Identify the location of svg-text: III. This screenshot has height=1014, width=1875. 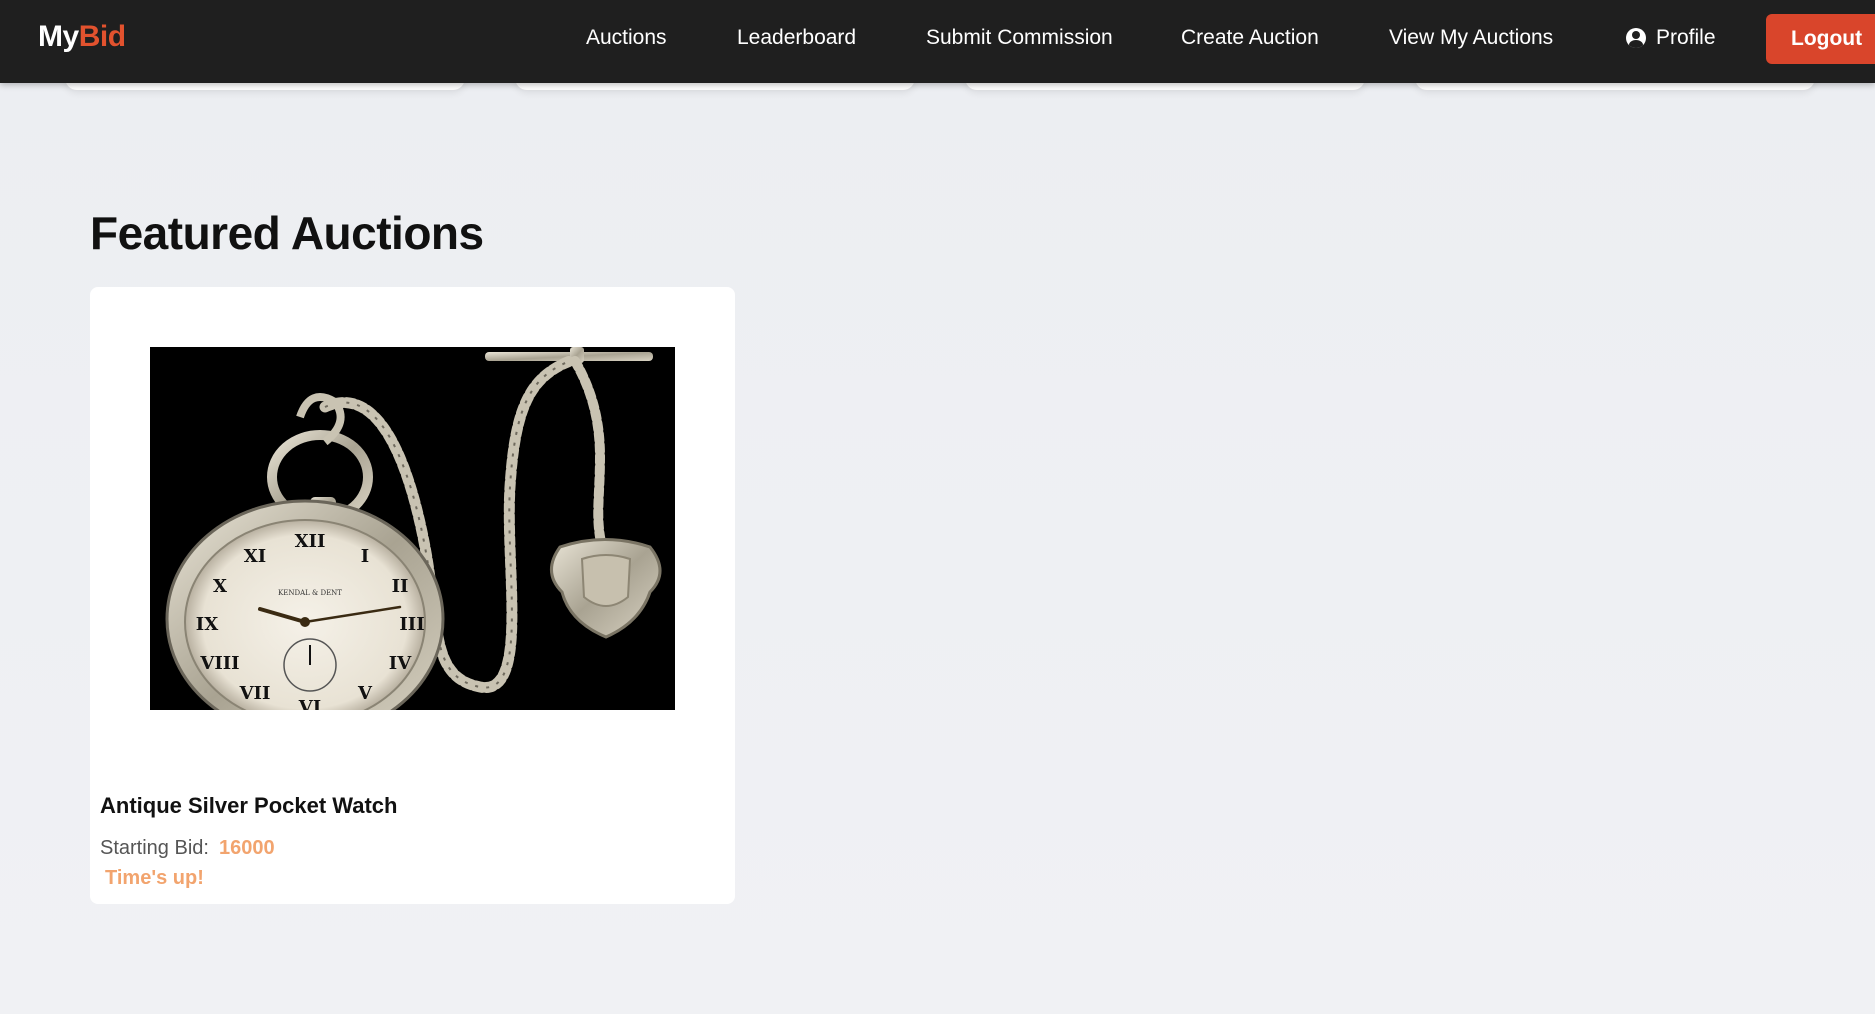
(411, 624).